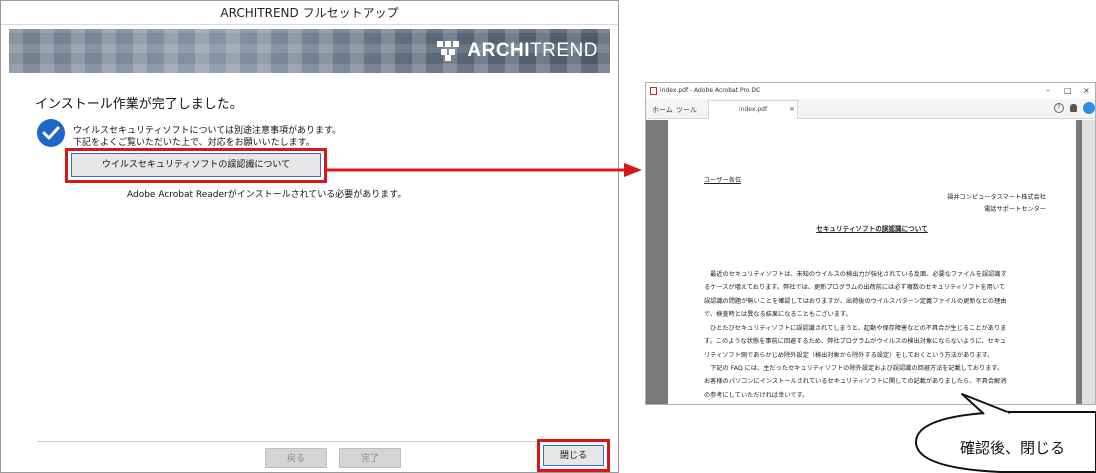  What do you see at coordinates (996, 197) in the screenshot?
I see `page-company: 福井コンピュータスマート株式会社` at bounding box center [996, 197].